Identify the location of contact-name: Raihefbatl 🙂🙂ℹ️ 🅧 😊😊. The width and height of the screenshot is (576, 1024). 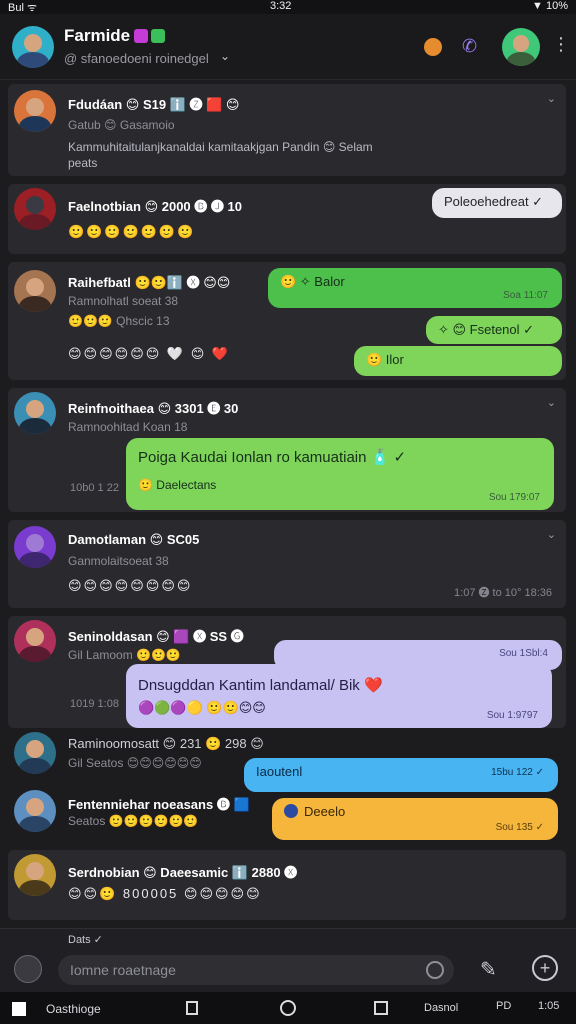
(149, 281).